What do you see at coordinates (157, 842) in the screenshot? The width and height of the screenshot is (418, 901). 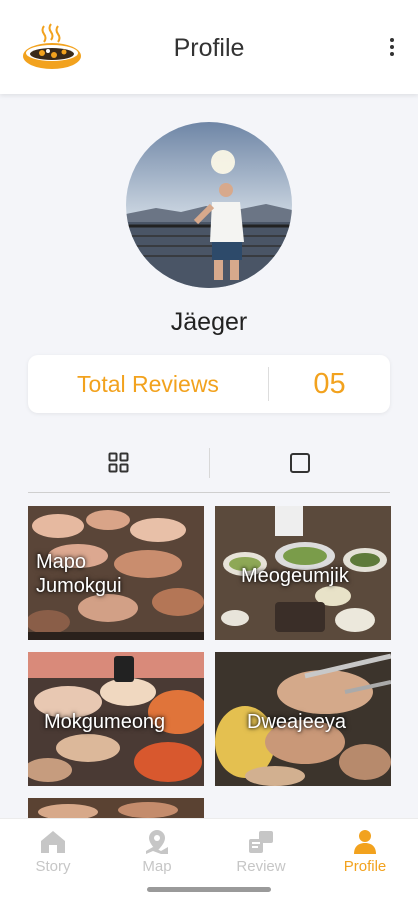 I see `map-pin-icon` at bounding box center [157, 842].